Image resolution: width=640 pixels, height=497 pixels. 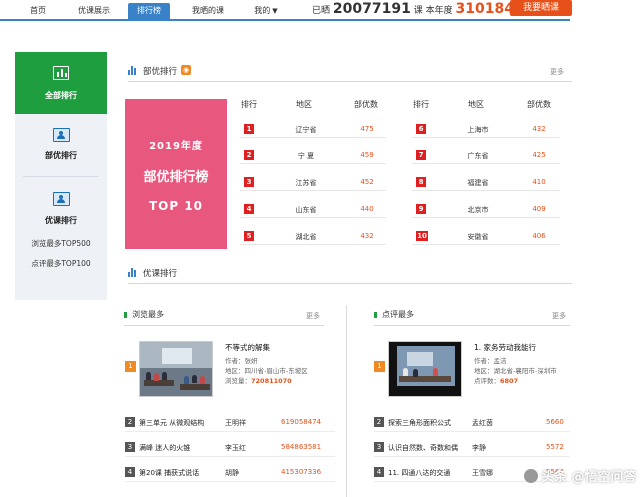 I want to click on stats-total: 20077191, so click(x=371, y=9).